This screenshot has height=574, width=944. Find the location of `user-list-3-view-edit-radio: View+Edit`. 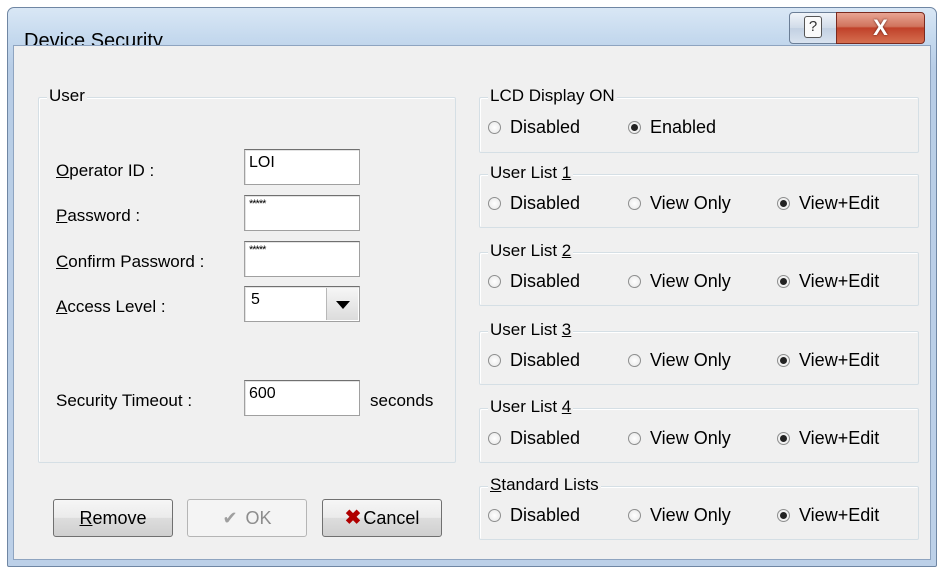

user-list-3-view-edit-radio: View+Edit is located at coordinates (828, 360).